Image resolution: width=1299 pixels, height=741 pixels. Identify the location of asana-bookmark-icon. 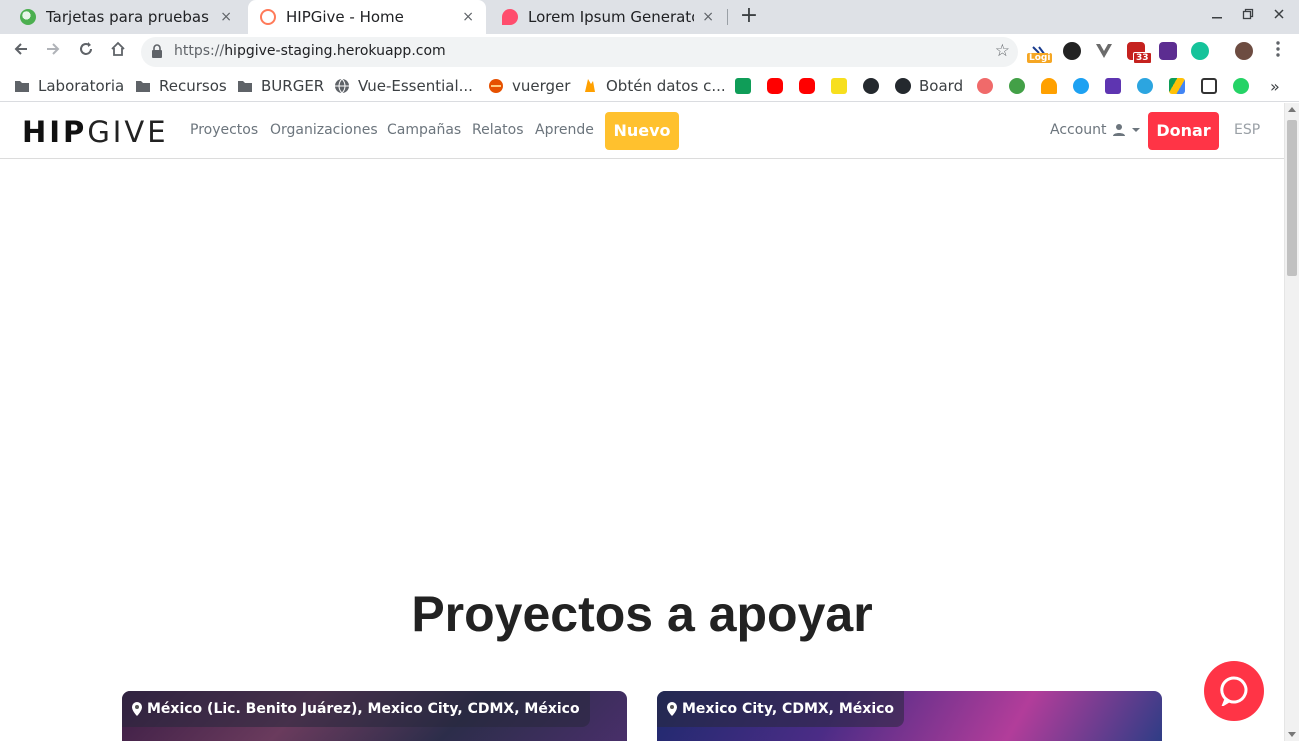
(985, 86).